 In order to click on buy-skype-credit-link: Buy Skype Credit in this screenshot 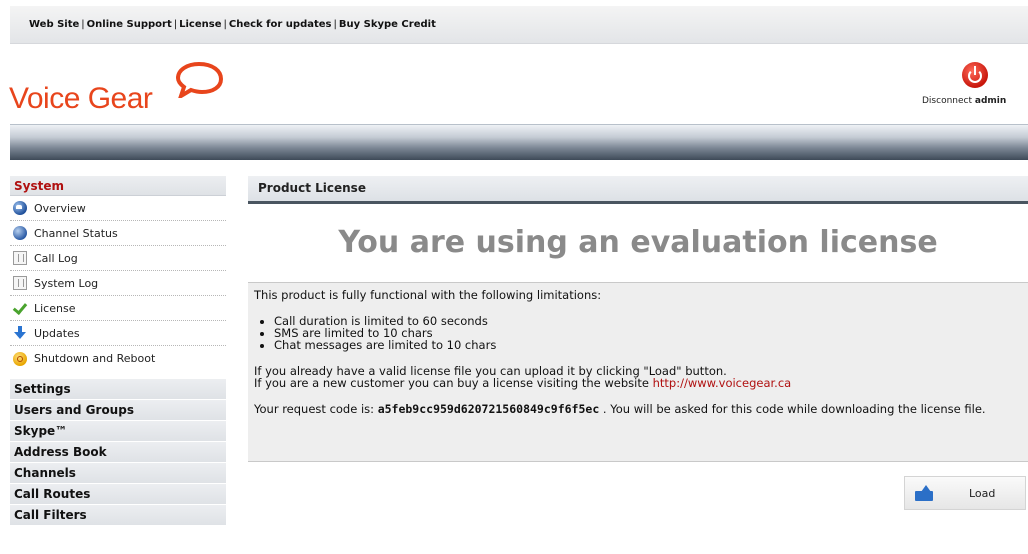, I will do `click(387, 24)`.